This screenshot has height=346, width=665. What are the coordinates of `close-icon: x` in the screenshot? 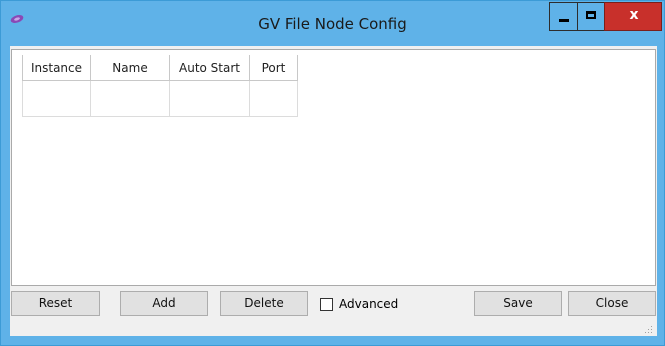 It's located at (634, 15).